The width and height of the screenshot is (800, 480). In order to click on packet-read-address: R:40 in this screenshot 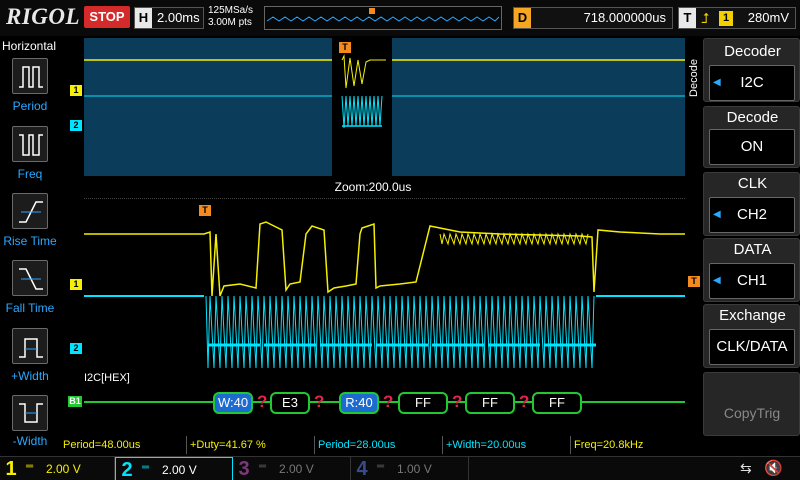, I will do `click(359, 403)`.